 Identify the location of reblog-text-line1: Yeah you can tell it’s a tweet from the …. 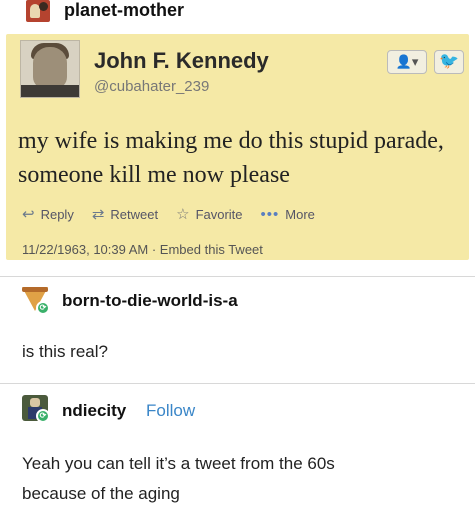
(178, 463).